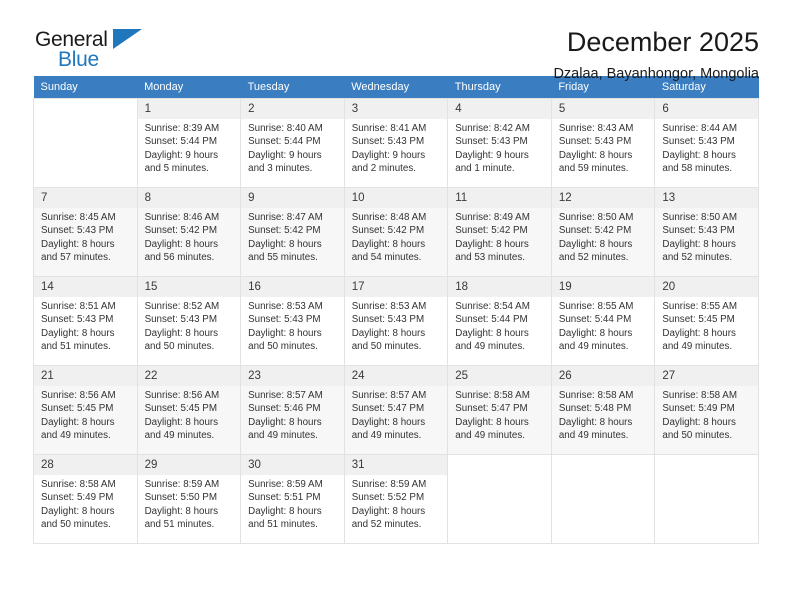 This screenshot has height=612, width=792. I want to click on sunrise-text: Sunrise: 8:46 AM, so click(182, 217).